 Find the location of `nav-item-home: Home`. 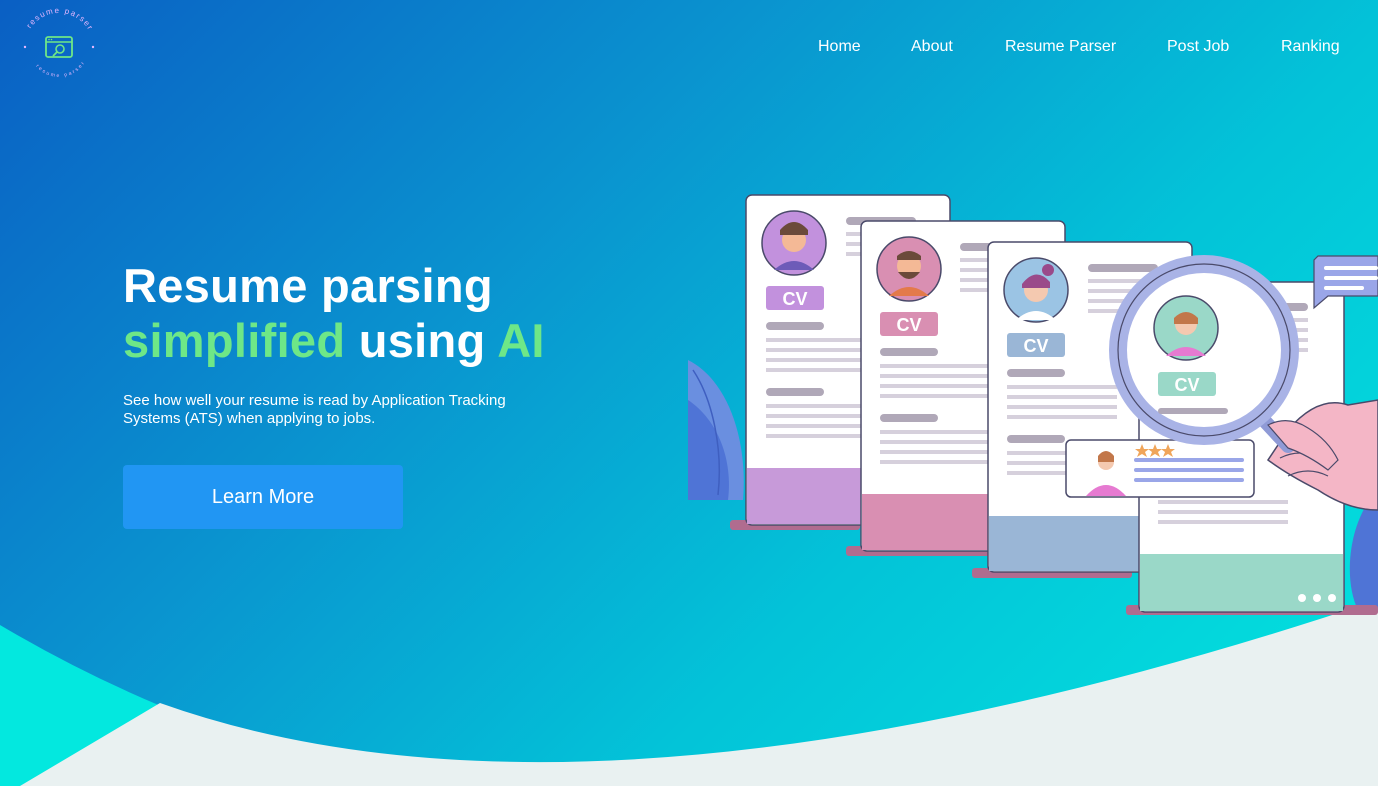

nav-item-home: Home is located at coordinates (839, 47).